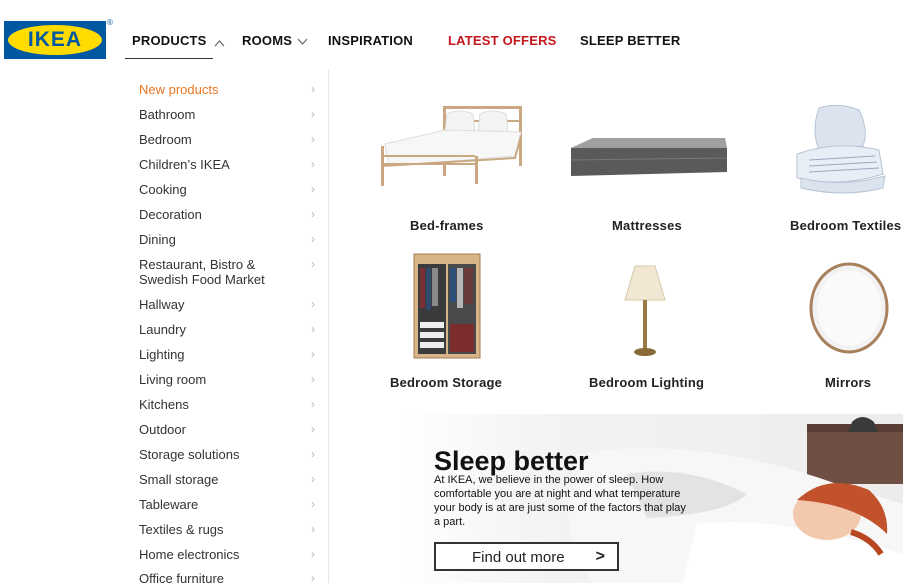 The image size is (917, 583). What do you see at coordinates (849, 308) in the screenshot?
I see `round-mirror-image` at bounding box center [849, 308].